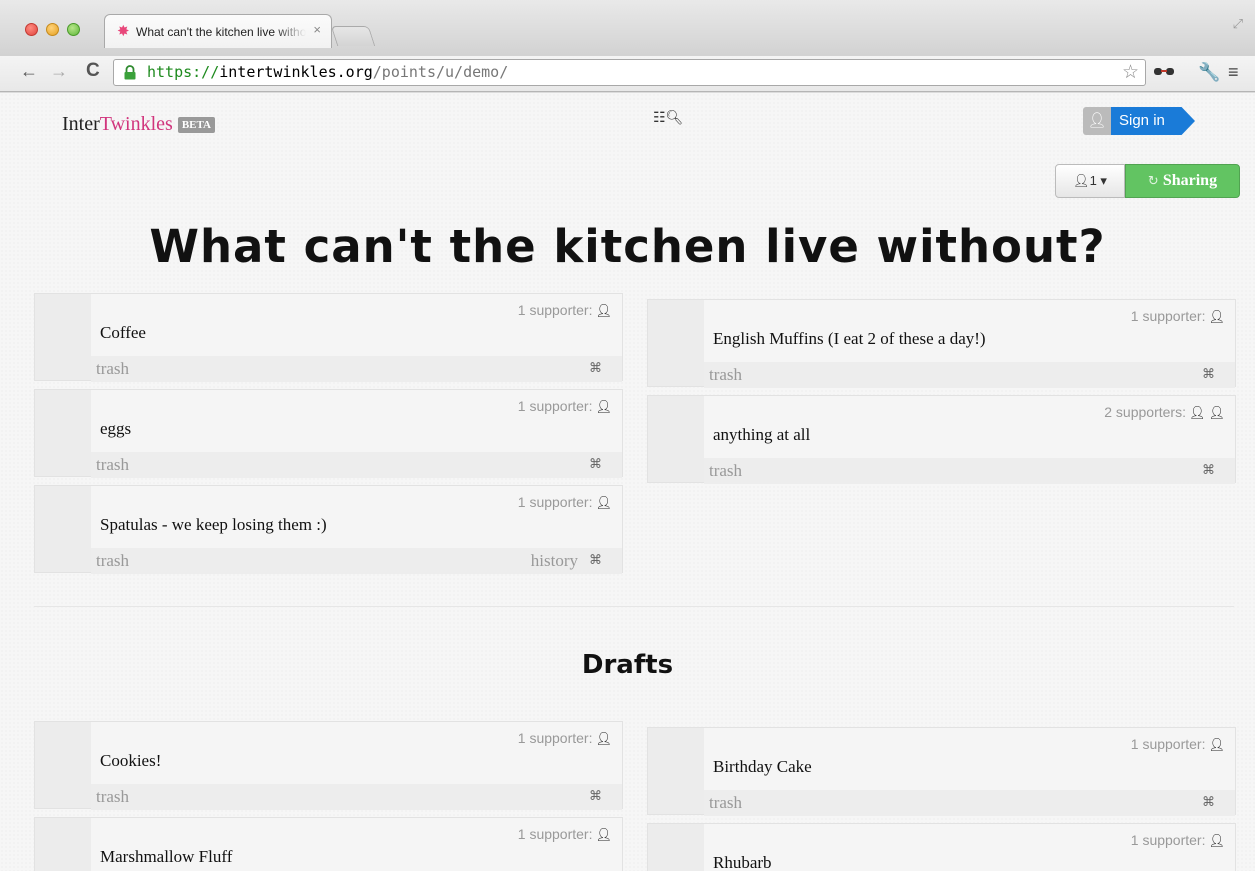 The image size is (1255, 871). I want to click on url-path: /points/u/demo/, so click(440, 72).